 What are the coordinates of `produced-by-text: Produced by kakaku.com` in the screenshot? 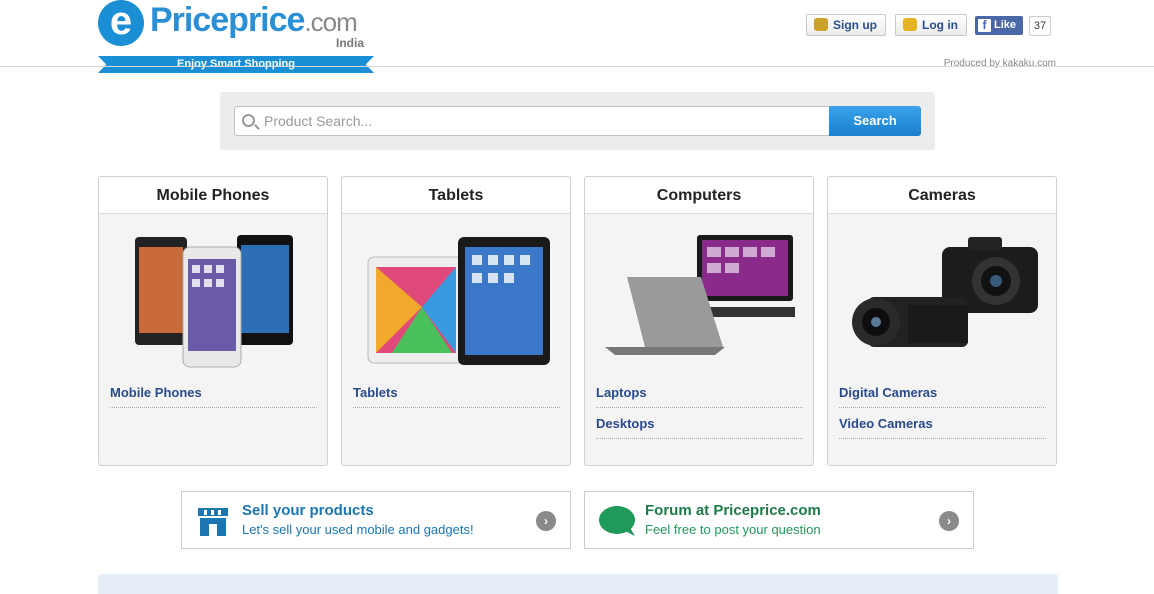 It's located at (999, 63).